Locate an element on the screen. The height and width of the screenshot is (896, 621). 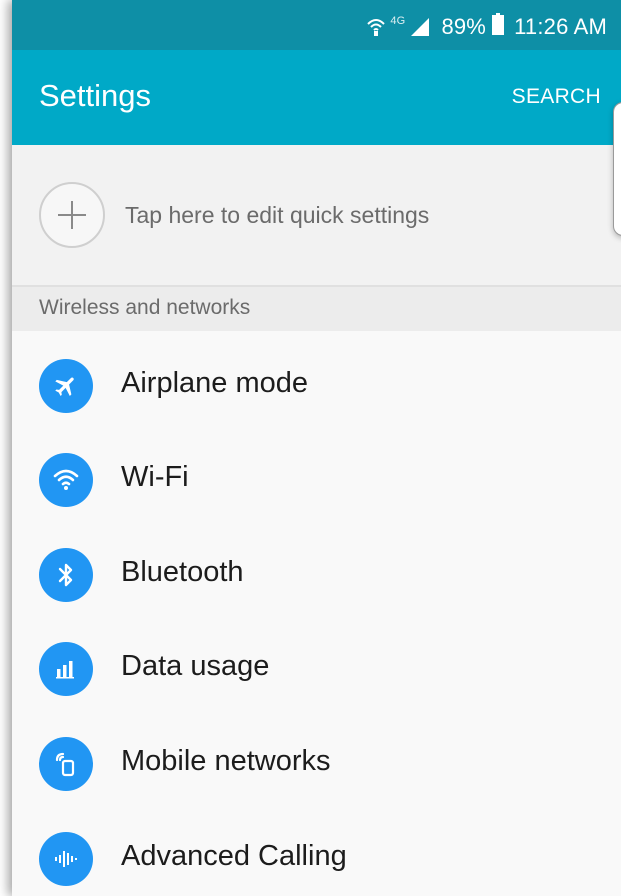
status-indicators: 4G 89% 11:26 AM is located at coordinates (486, 27).